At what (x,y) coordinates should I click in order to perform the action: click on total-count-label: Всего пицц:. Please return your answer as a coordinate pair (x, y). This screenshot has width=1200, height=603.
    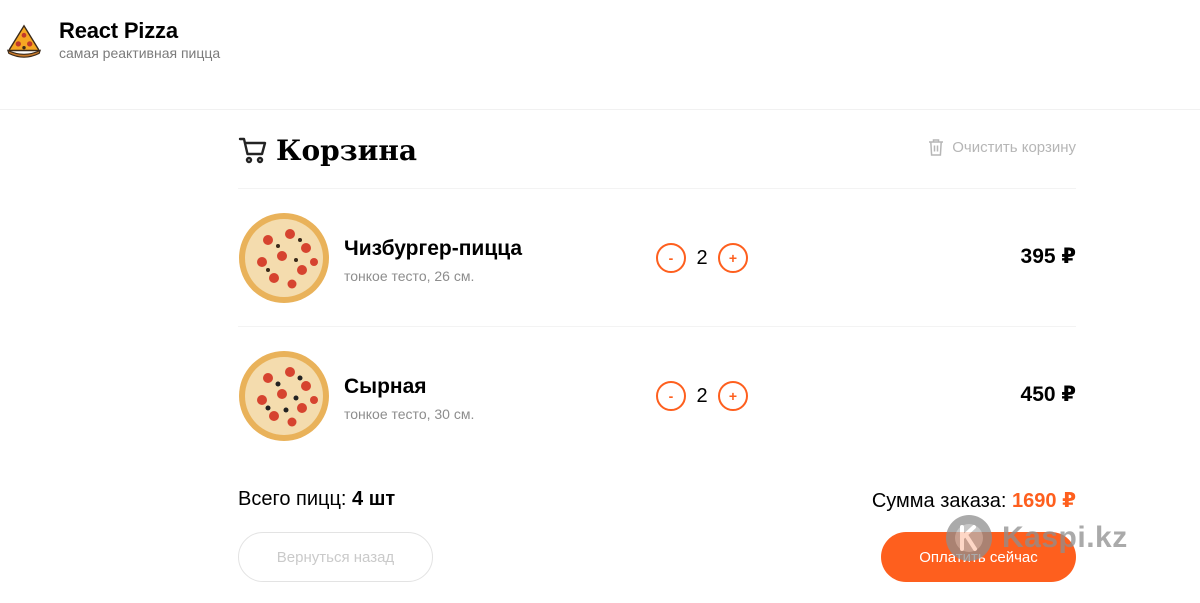
    Looking at the image, I should click on (292, 499).